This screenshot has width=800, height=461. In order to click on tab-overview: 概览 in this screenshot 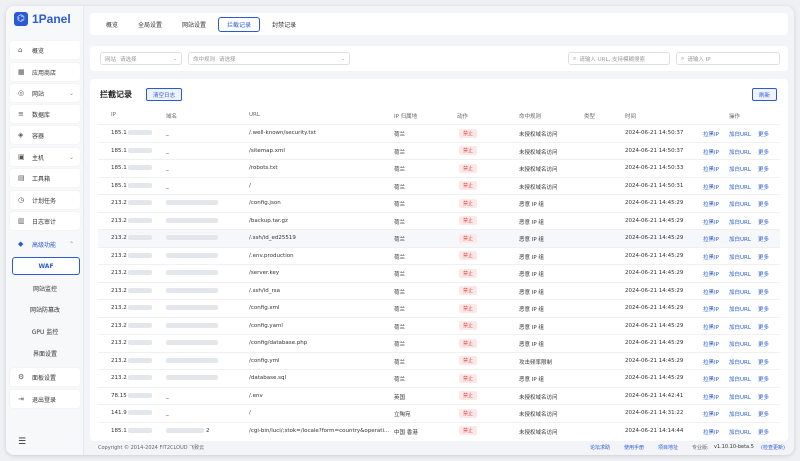, I will do `click(112, 24)`.